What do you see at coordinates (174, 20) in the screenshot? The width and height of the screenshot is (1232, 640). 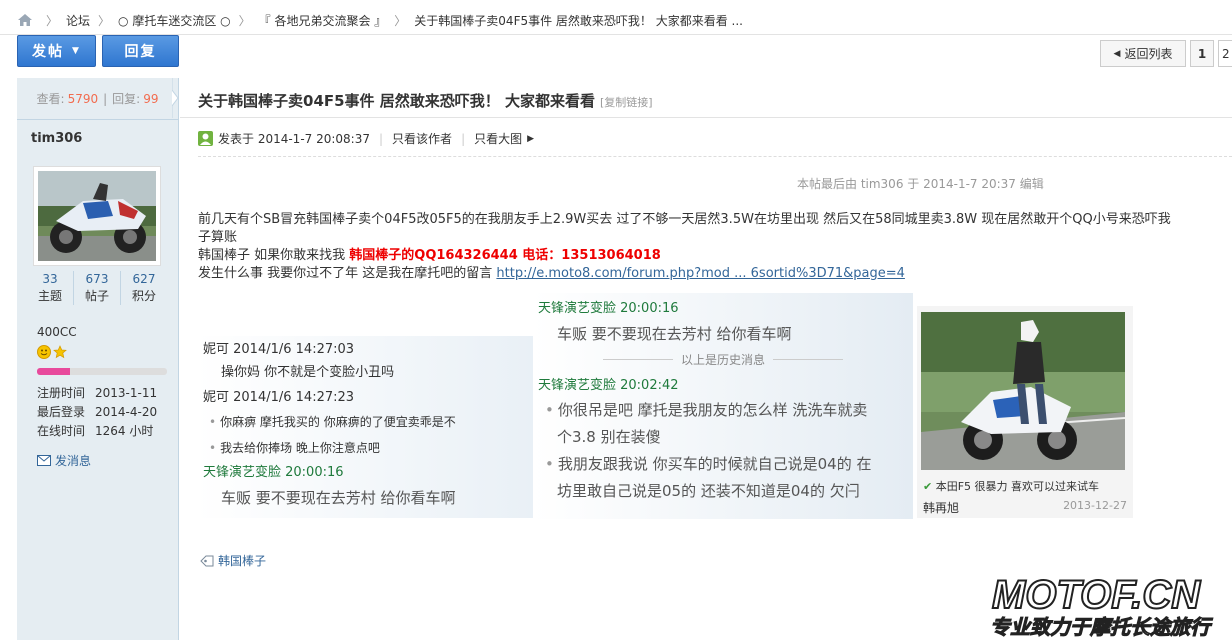 I see `breadcrumb-section: ○ 摩托车迷交流区 ○` at bounding box center [174, 20].